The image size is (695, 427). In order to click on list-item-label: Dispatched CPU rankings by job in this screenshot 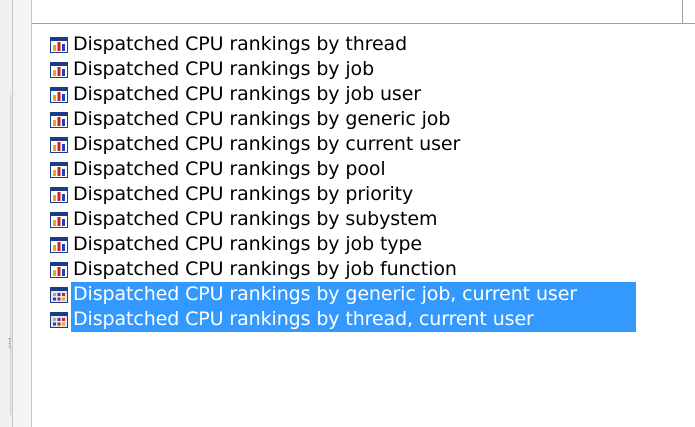, I will do `click(224, 69)`.